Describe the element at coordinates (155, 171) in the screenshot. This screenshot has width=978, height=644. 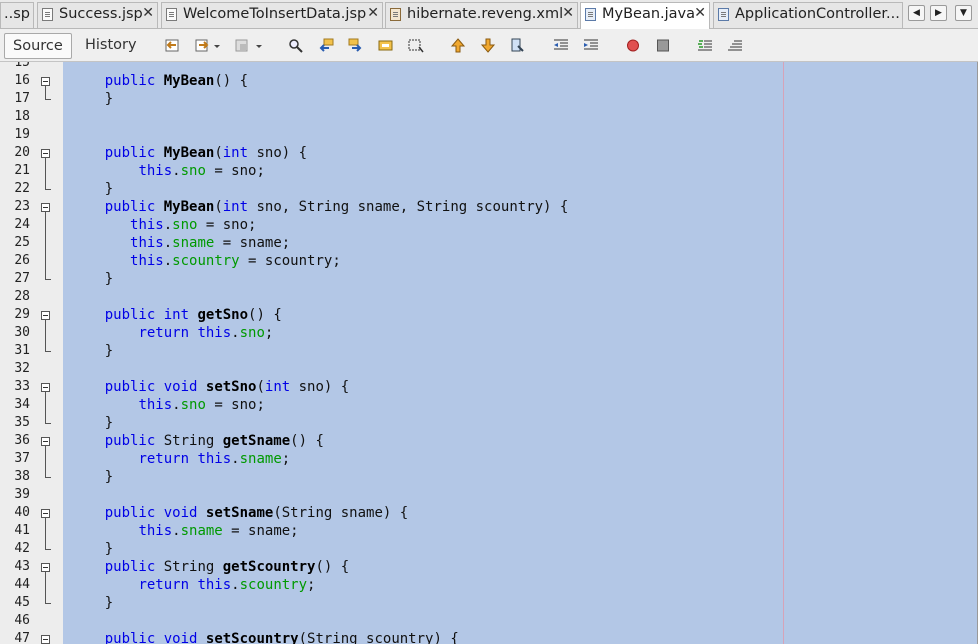
I see `code-keyword: this` at that location.